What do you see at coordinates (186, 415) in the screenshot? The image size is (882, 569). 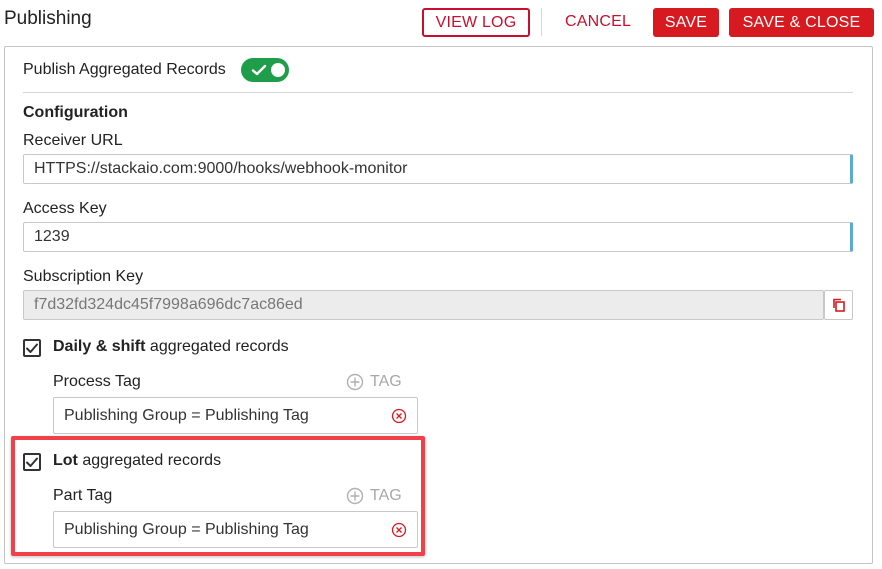 I see `process-tag-value: Publishing Group = Publishing Tag` at bounding box center [186, 415].